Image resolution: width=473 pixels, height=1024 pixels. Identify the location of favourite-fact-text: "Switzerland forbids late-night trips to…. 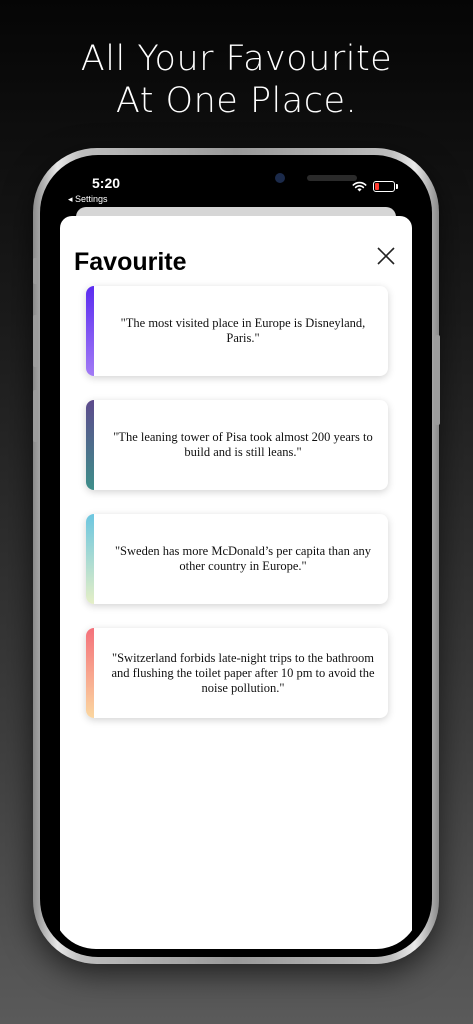
(243, 672).